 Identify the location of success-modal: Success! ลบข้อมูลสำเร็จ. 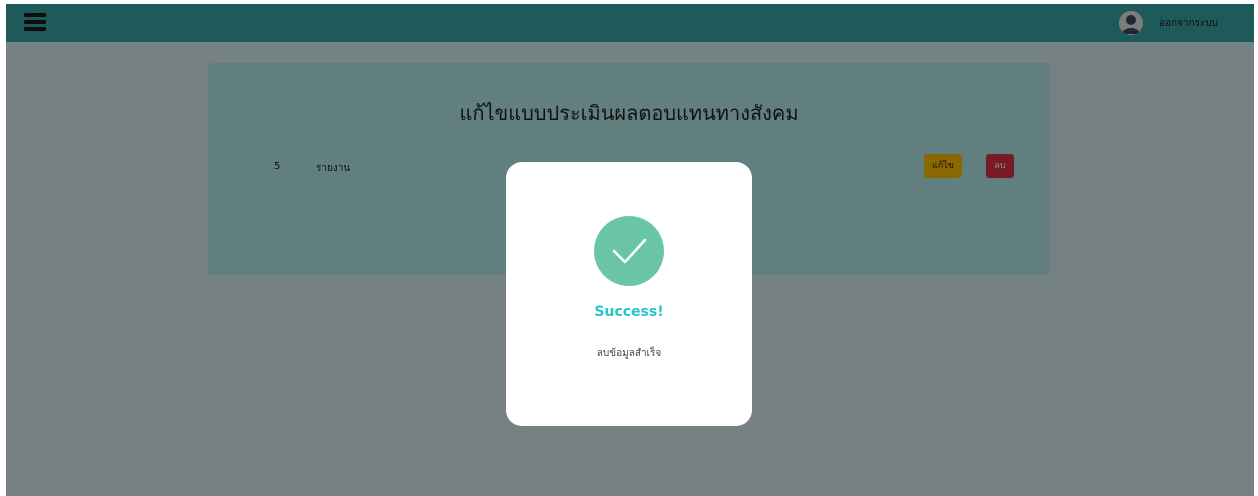
(629, 294).